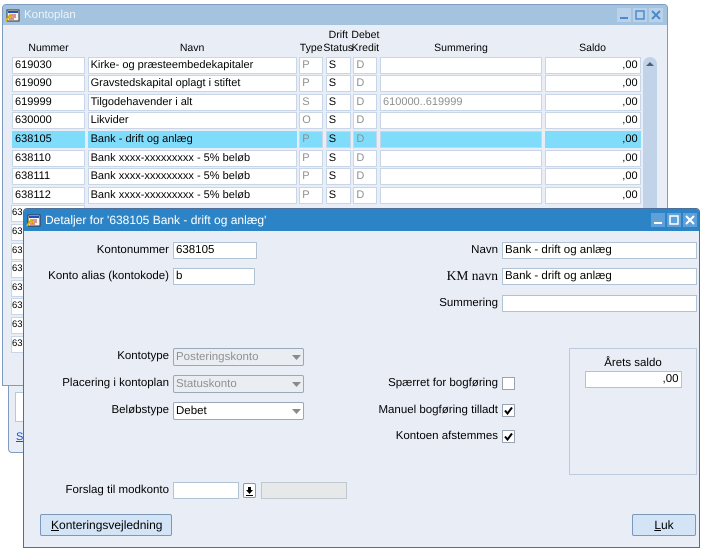  I want to click on account-name-cell: Kirke- og præsteembedekapitaler, so click(192, 65).